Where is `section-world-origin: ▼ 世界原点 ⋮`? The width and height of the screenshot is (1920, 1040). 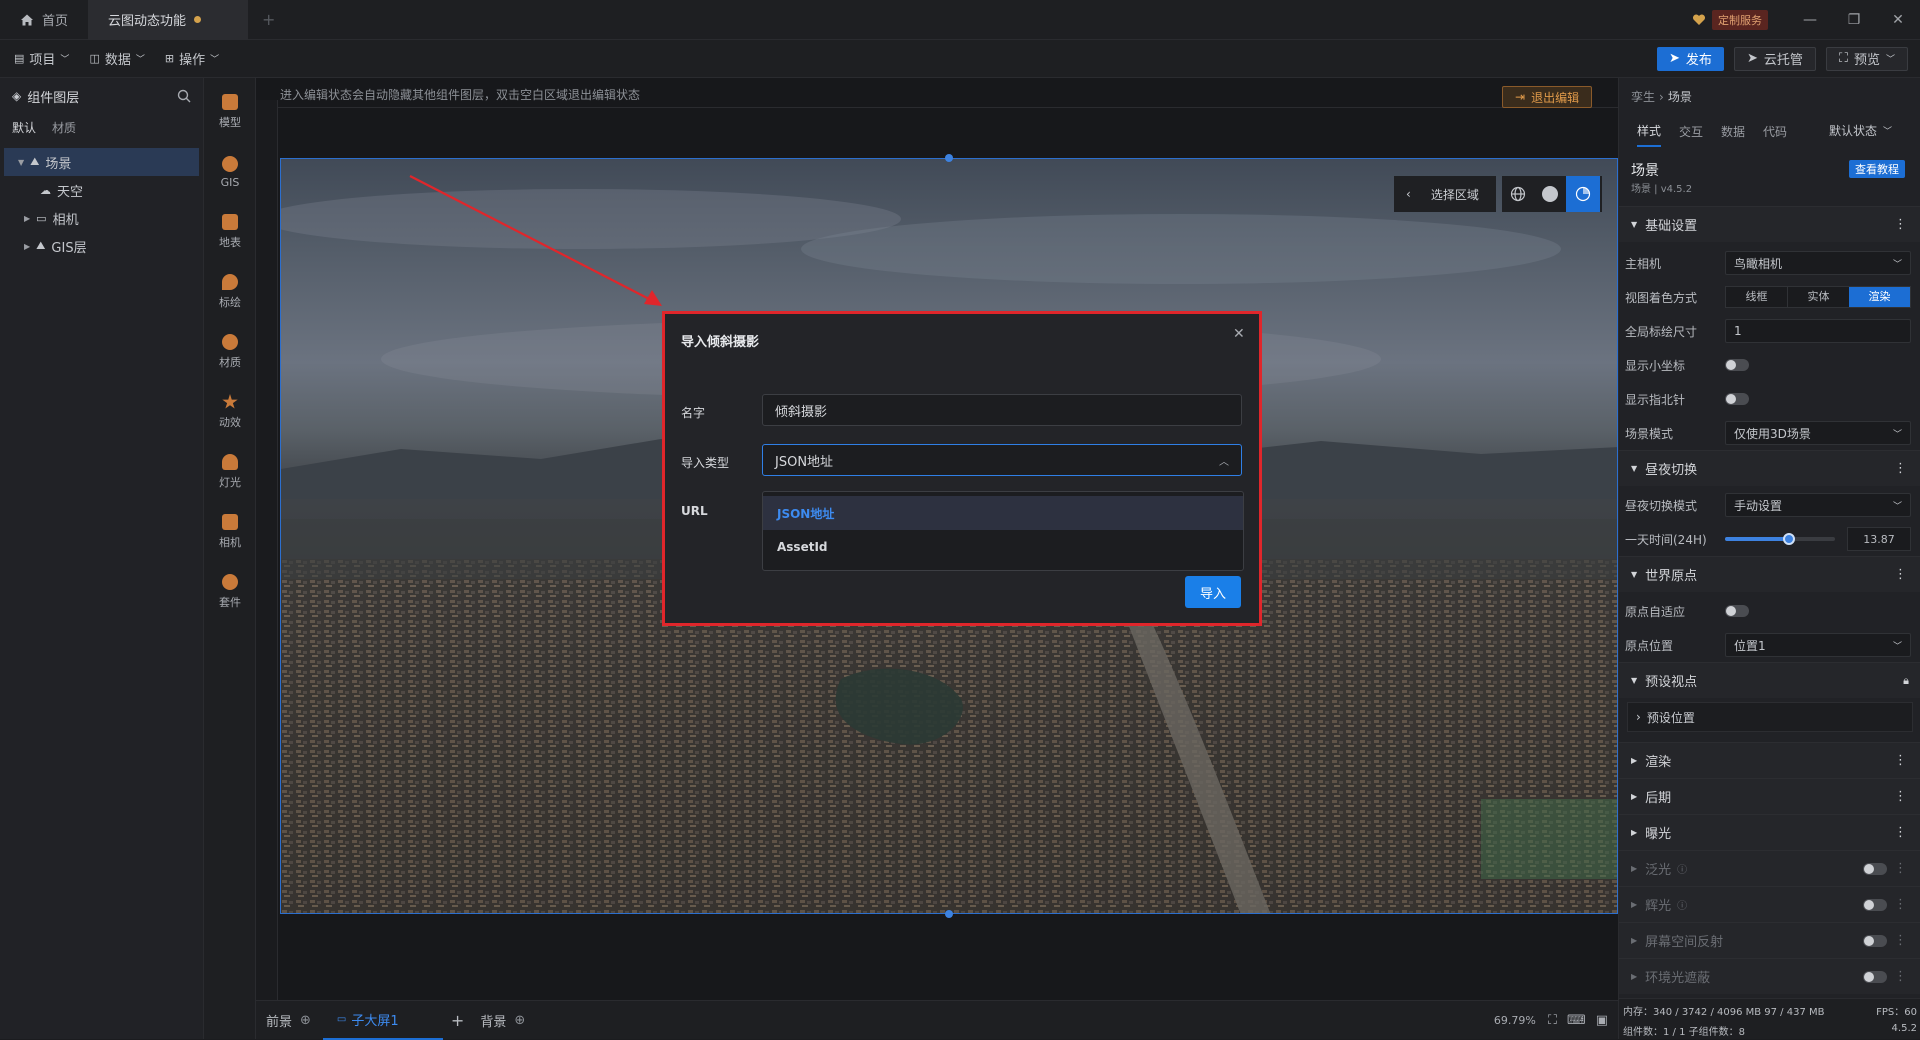 section-world-origin: ▼ 世界原点 ⋮ is located at coordinates (1769, 574).